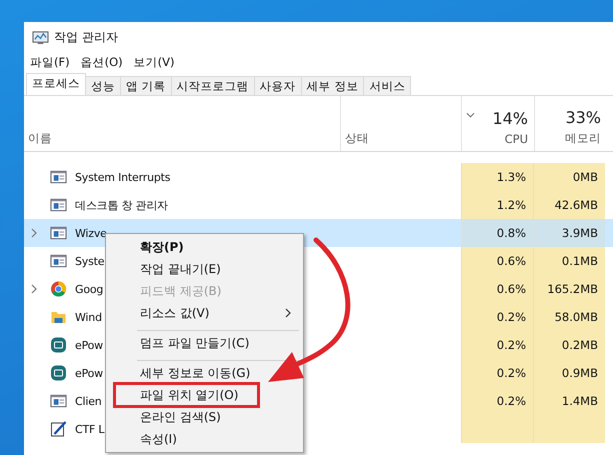  I want to click on column-header: 14% CPU, so click(497, 123).